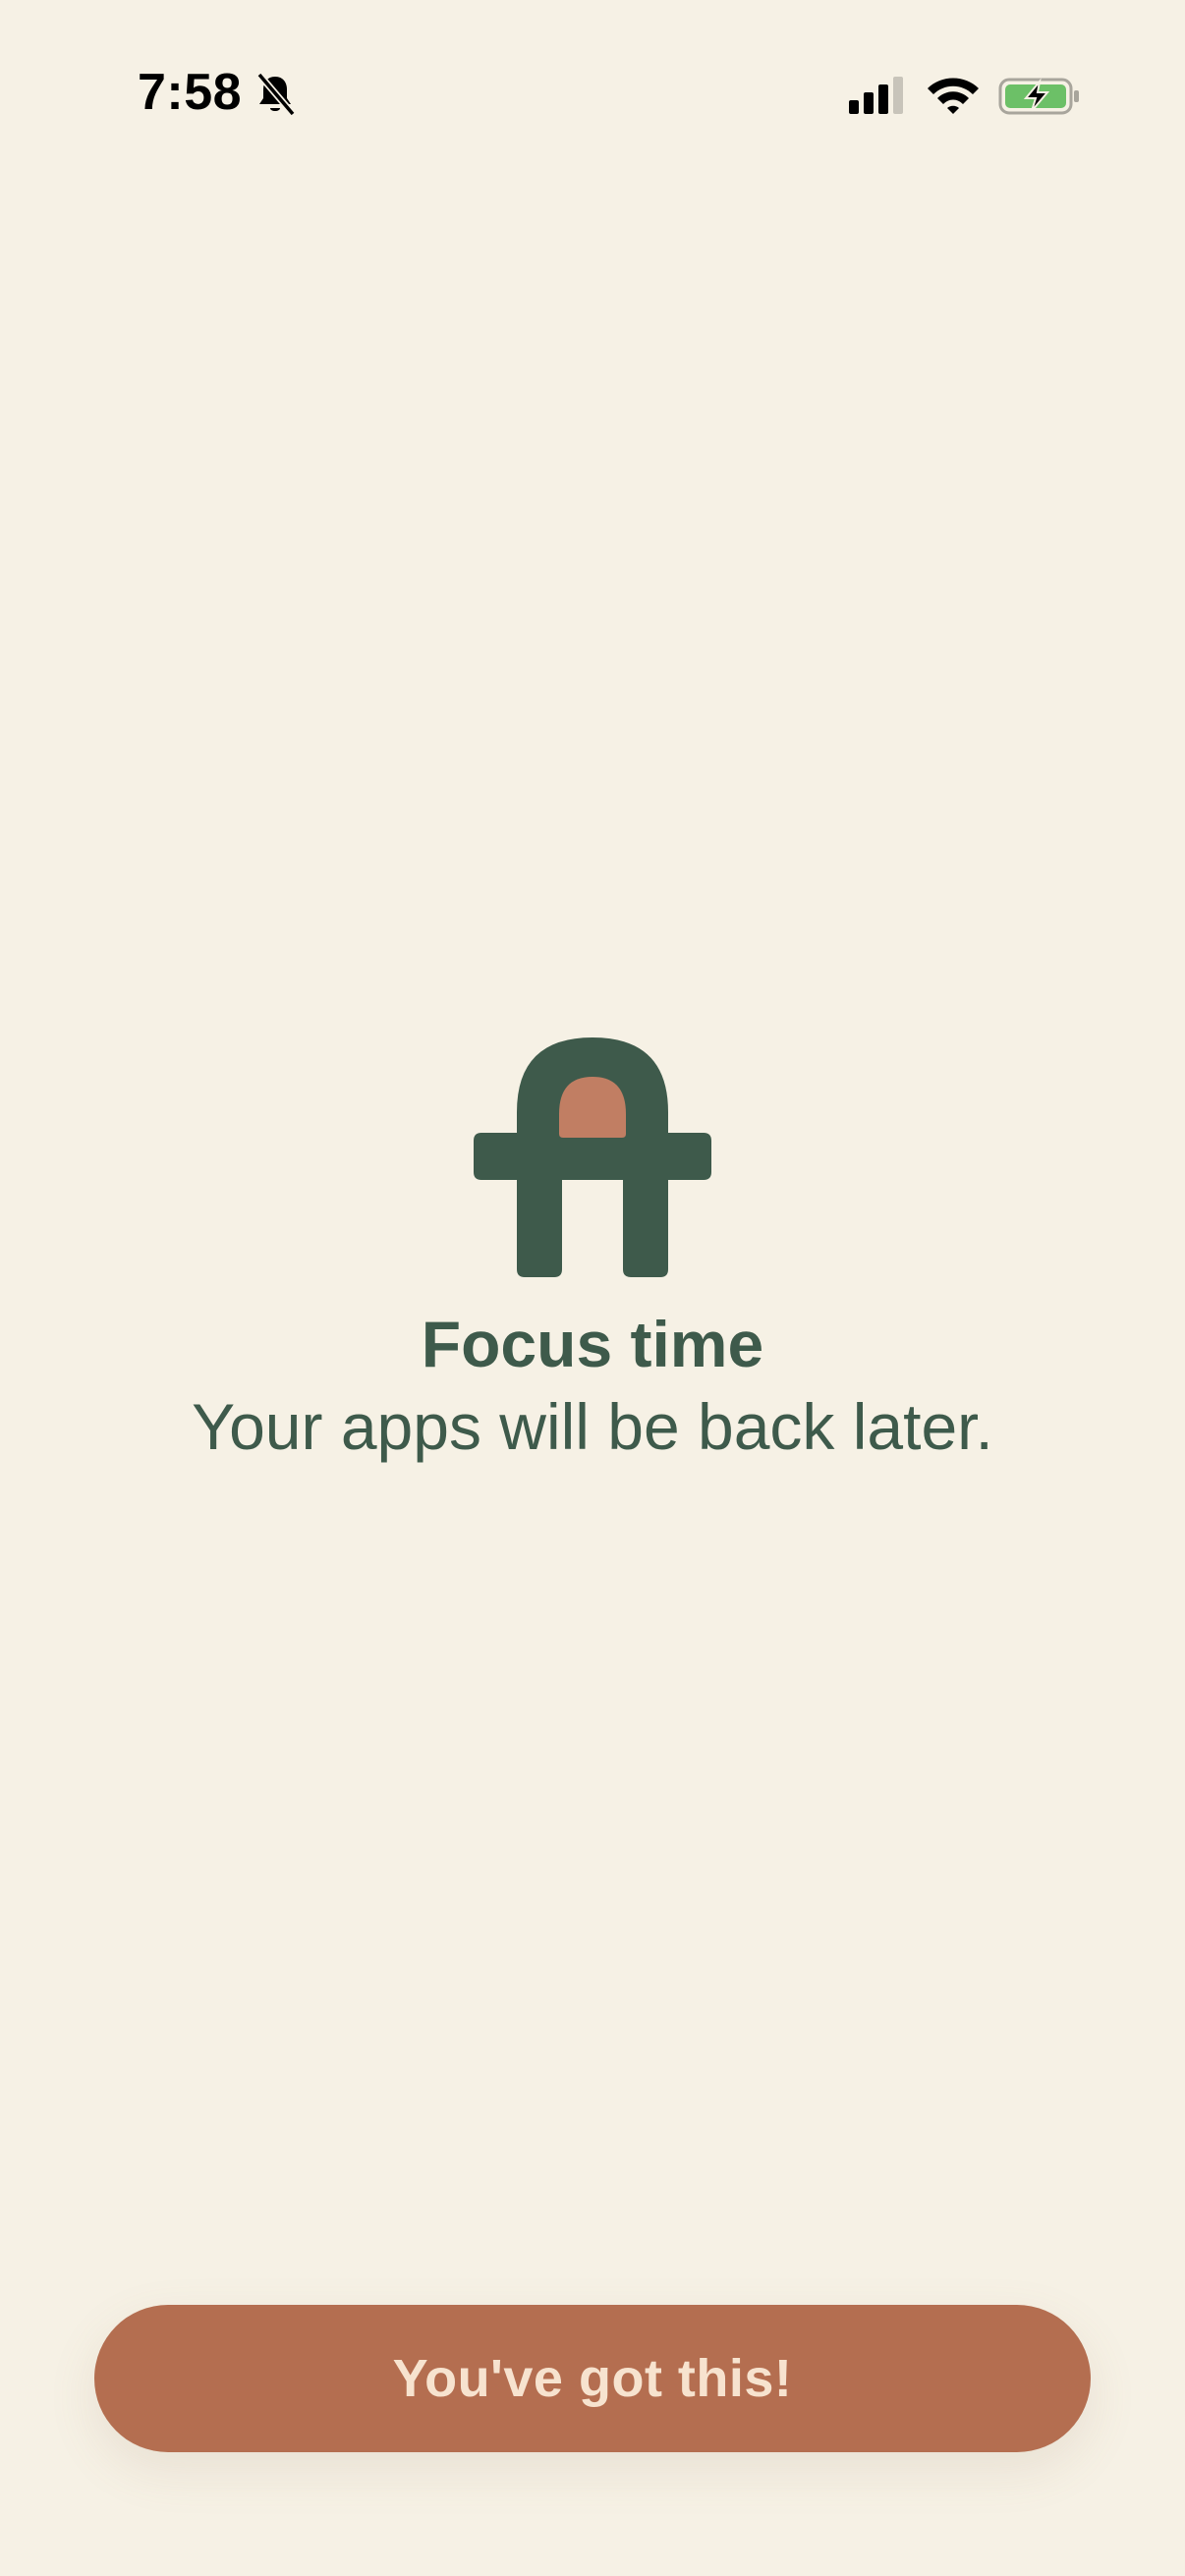 This screenshot has width=1185, height=2576. Describe the element at coordinates (191, 92) in the screenshot. I see `status-time: 7:58` at that location.